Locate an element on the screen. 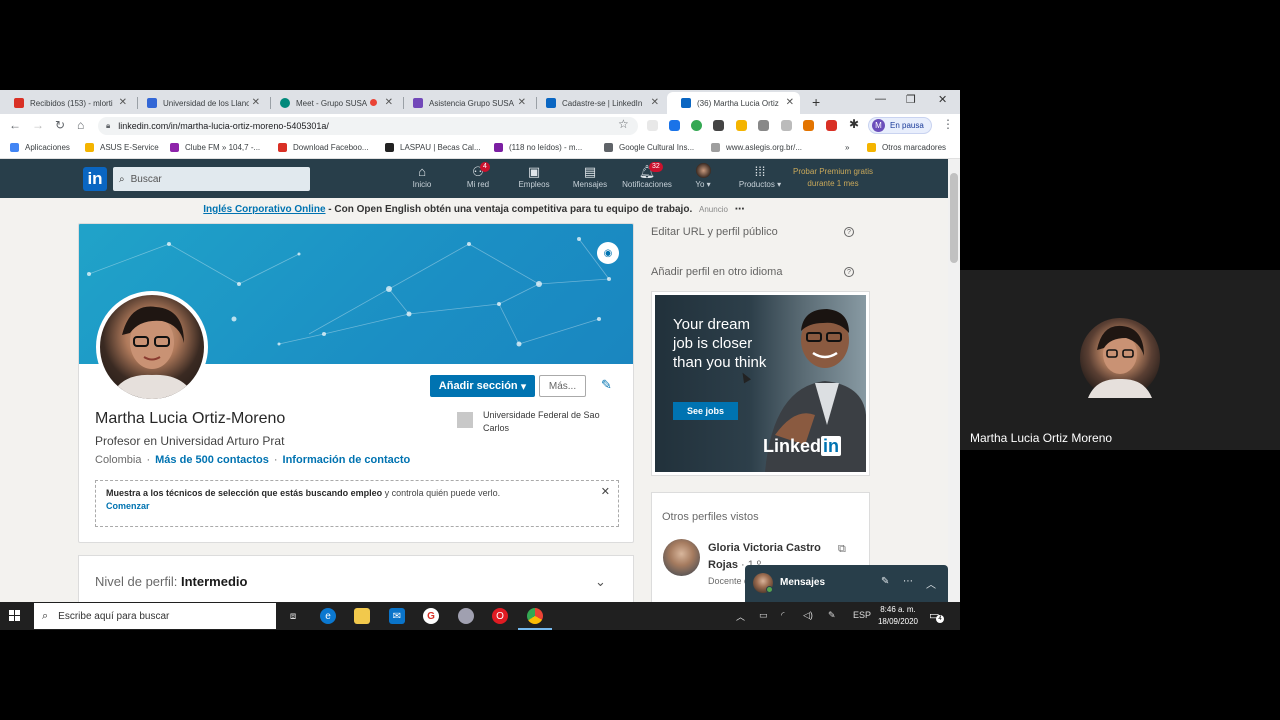  profile-button: M En pausa is located at coordinates (900, 125).